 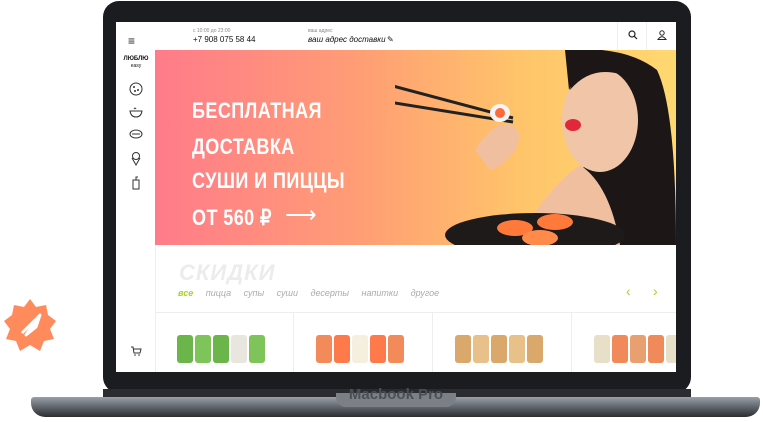 I want to click on prev-arrow-icon: ‹, so click(x=628, y=291).